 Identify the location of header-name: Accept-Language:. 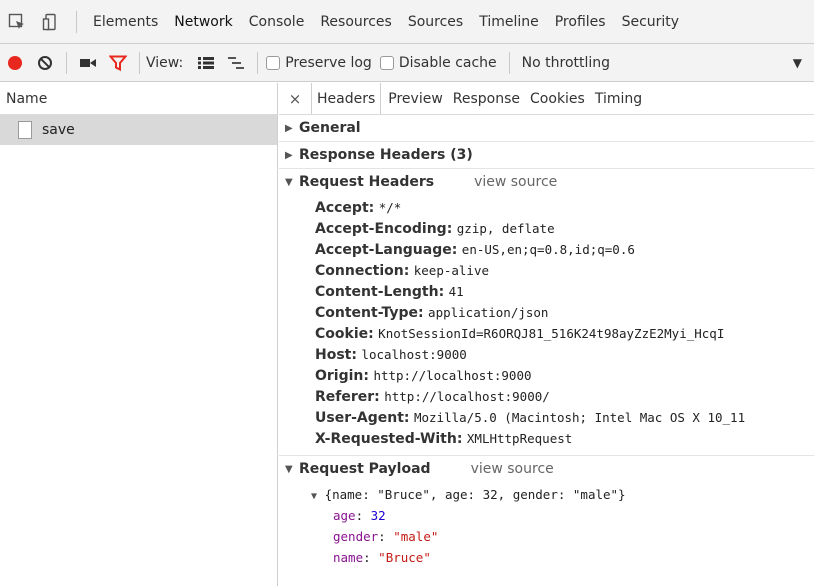
(386, 250).